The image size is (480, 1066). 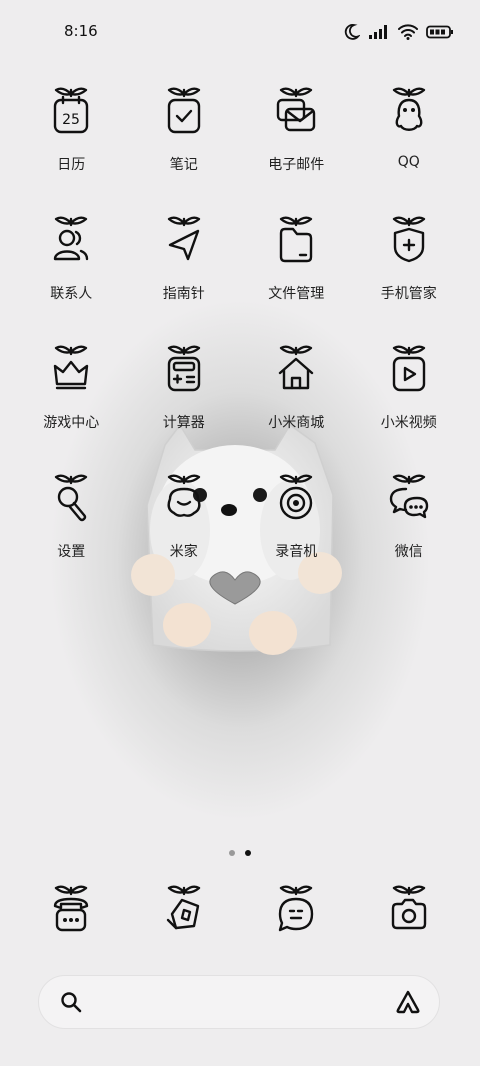 I want to click on app-row: 联系人 指南针 文件管理 手机管家, so click(x=240, y=275).